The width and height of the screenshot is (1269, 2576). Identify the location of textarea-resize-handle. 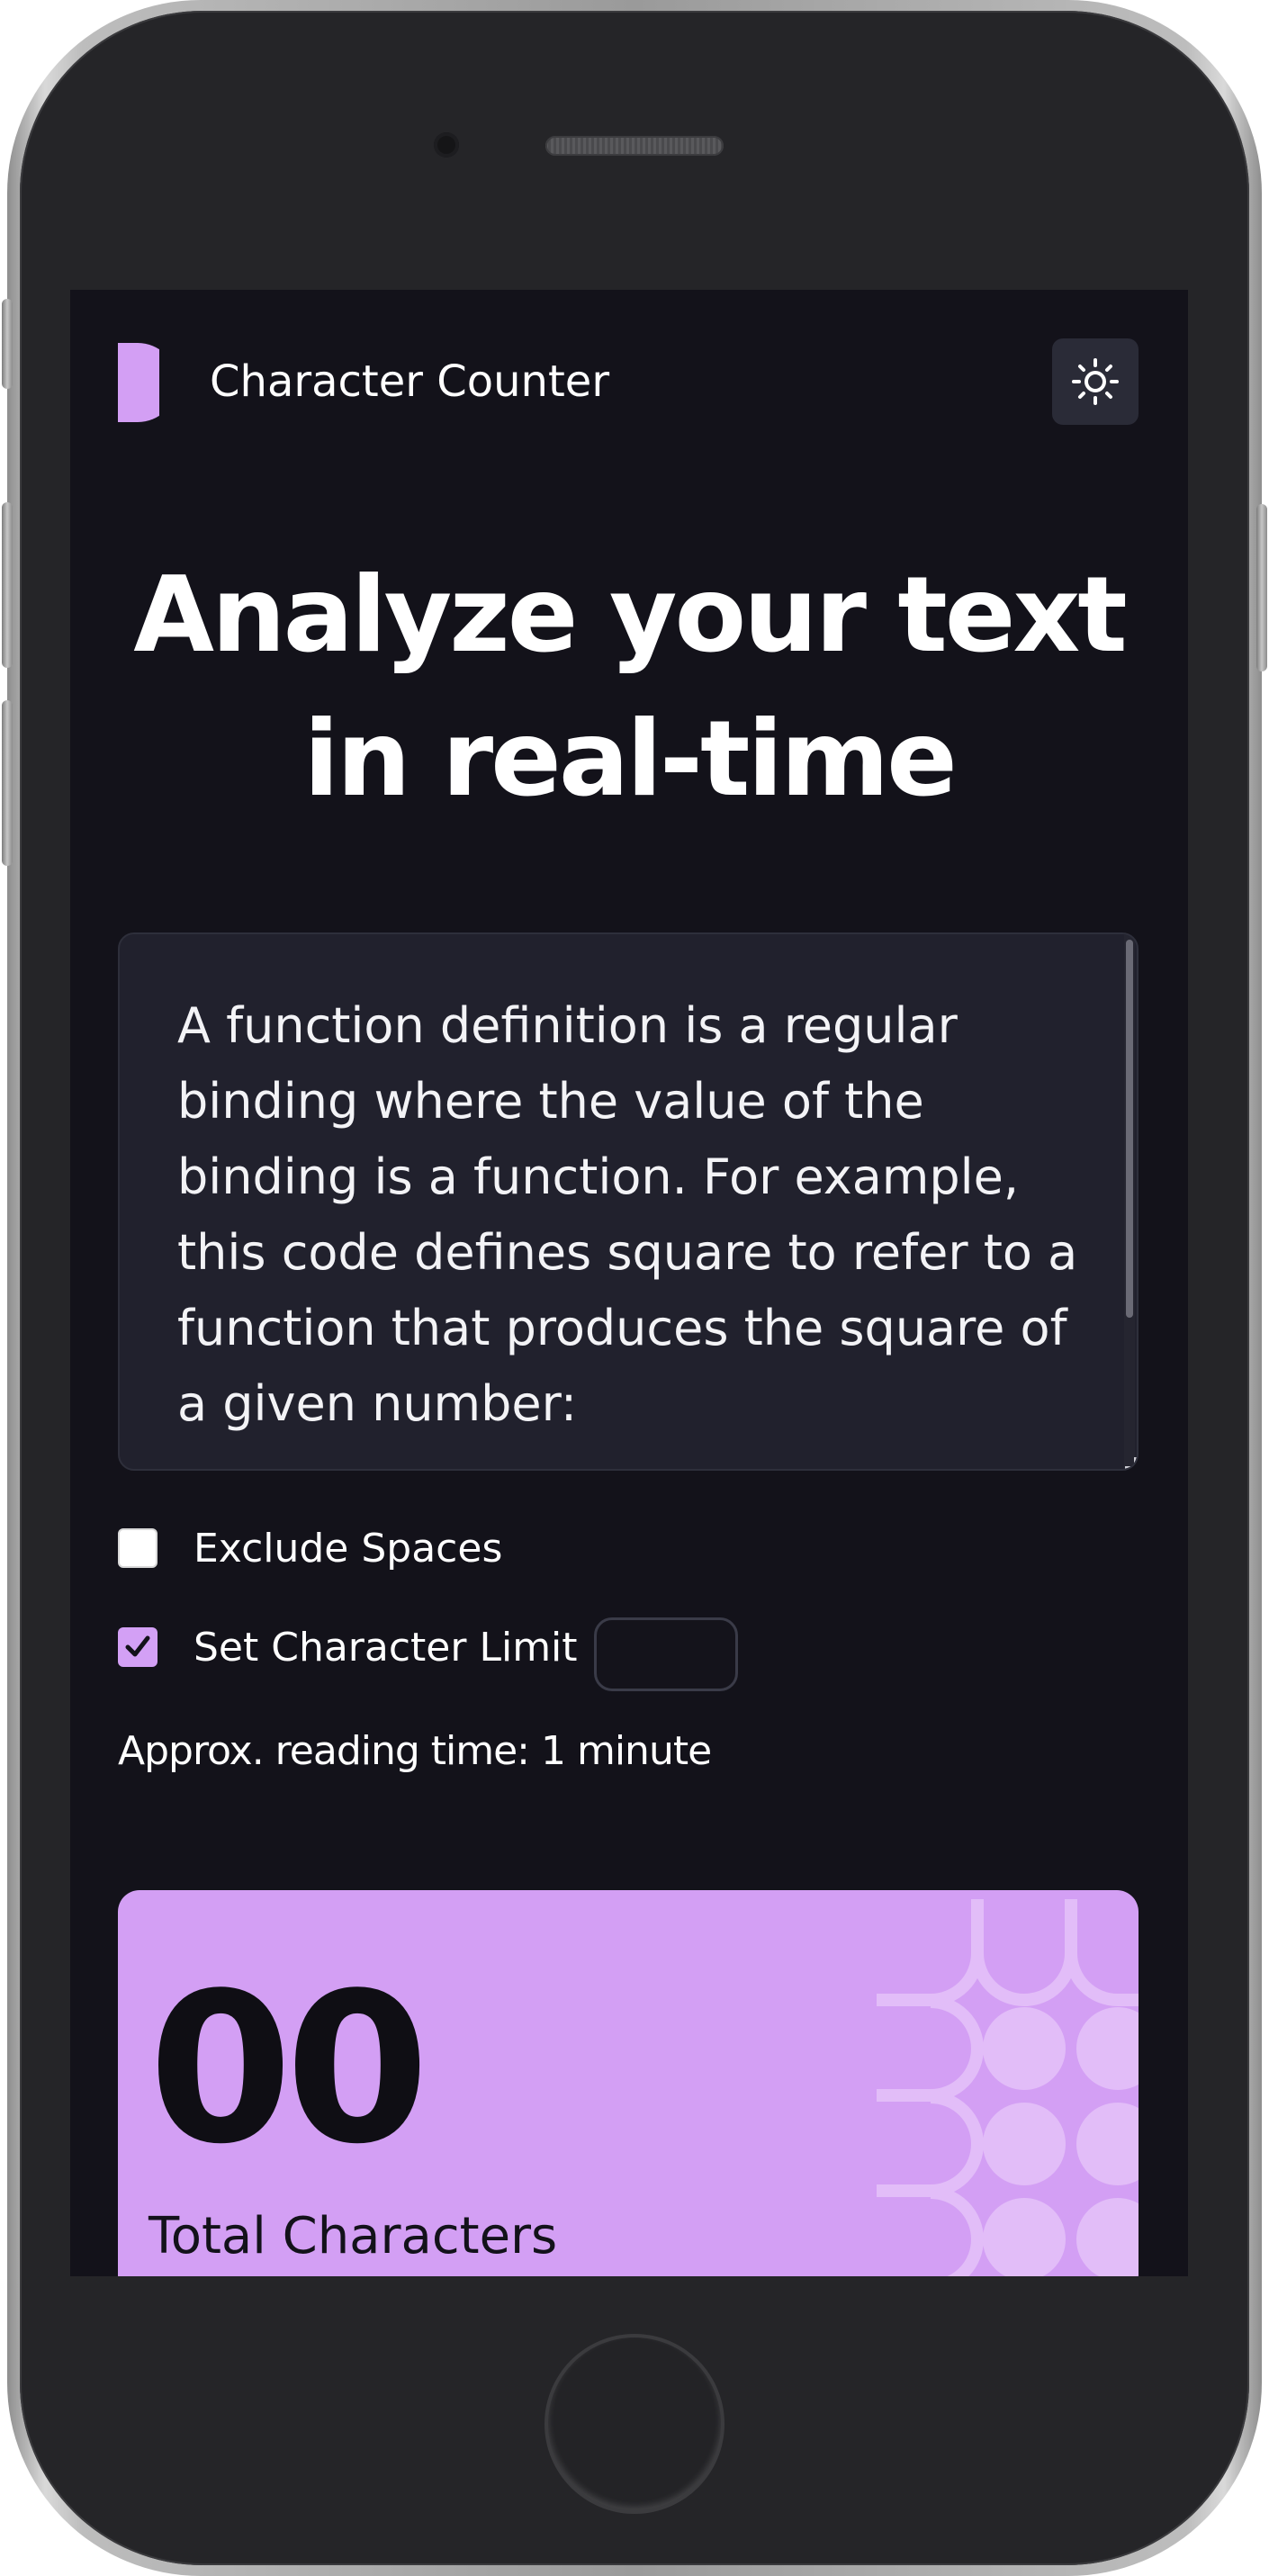
(1131, 1463).